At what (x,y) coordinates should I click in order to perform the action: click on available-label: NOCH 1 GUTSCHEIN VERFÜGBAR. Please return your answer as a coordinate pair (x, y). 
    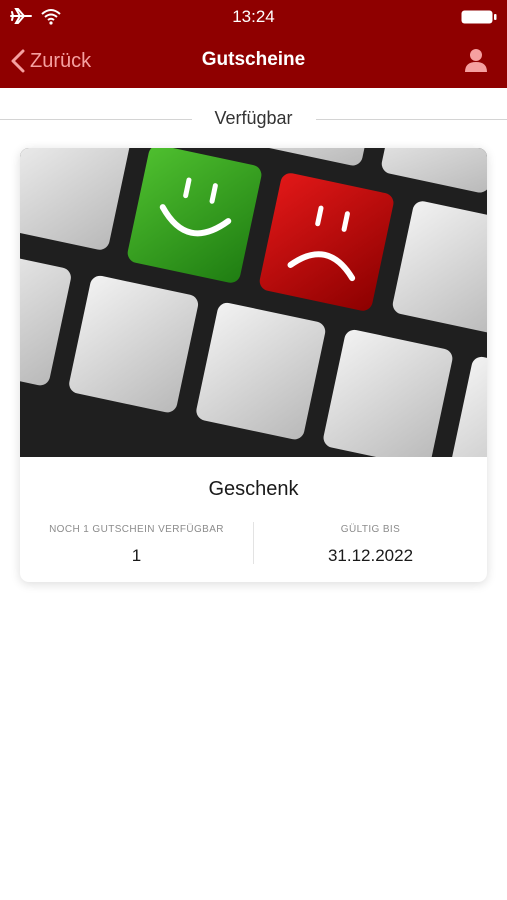
    Looking at the image, I should click on (136, 529).